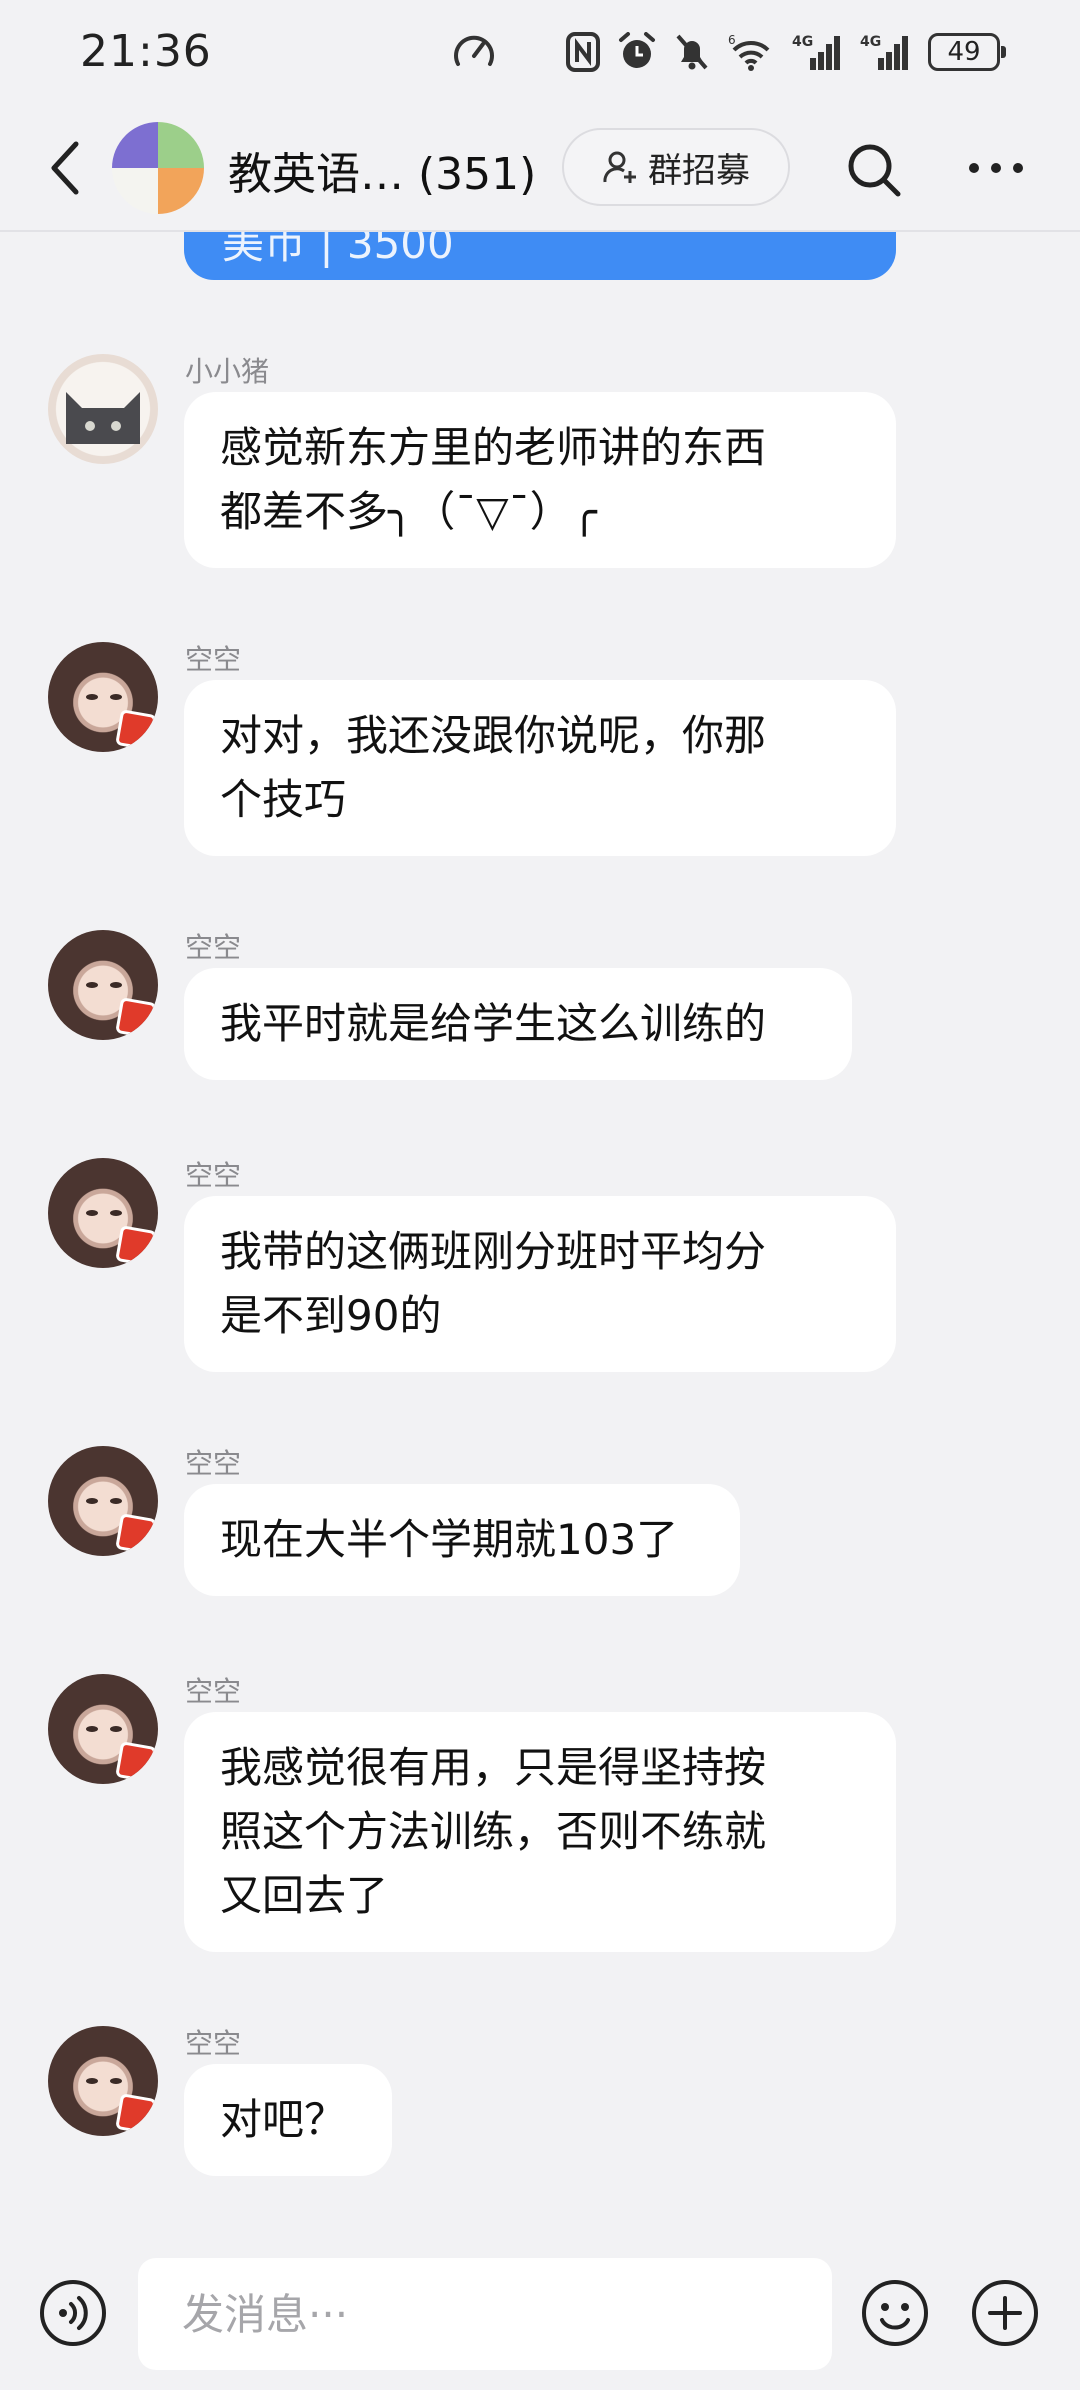 The image size is (1080, 2390). Describe the element at coordinates (1005, 2313) in the screenshot. I see `plus-icon` at that location.